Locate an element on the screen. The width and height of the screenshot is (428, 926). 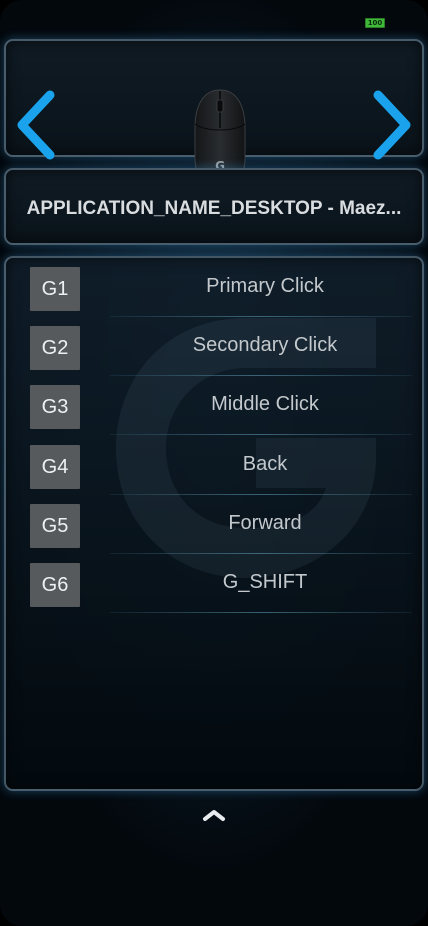
previous-device-button is located at coordinates (36, 125).